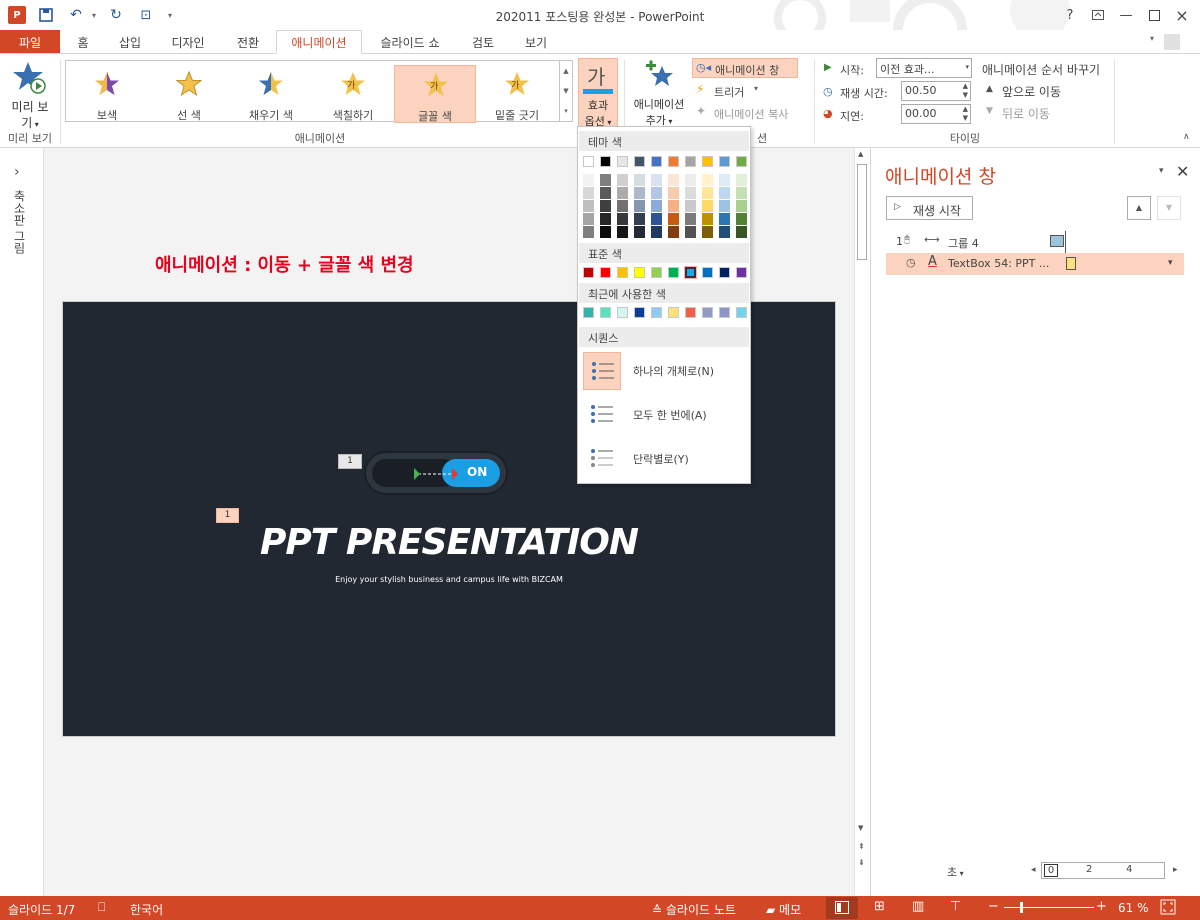 The image size is (1200, 920). Describe the element at coordinates (1070, 15) in the screenshot. I see `help-button: ?` at that location.